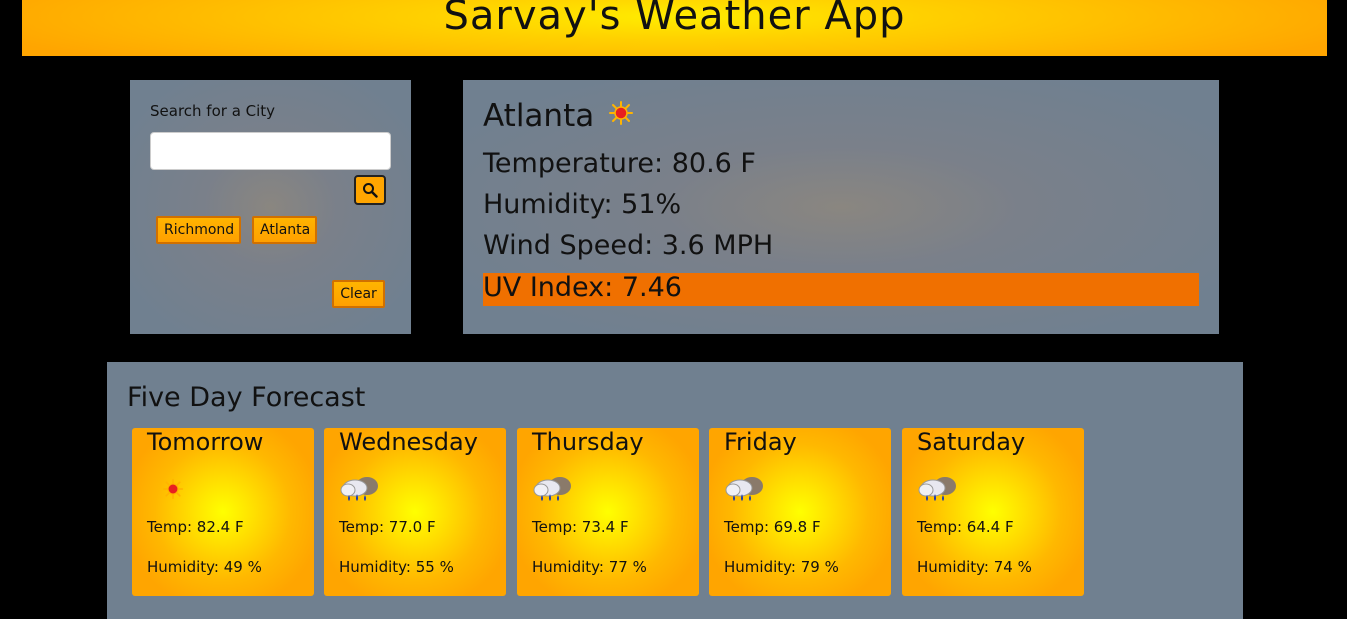 The width and height of the screenshot is (1347, 619). I want to click on search-icon, so click(370, 190).